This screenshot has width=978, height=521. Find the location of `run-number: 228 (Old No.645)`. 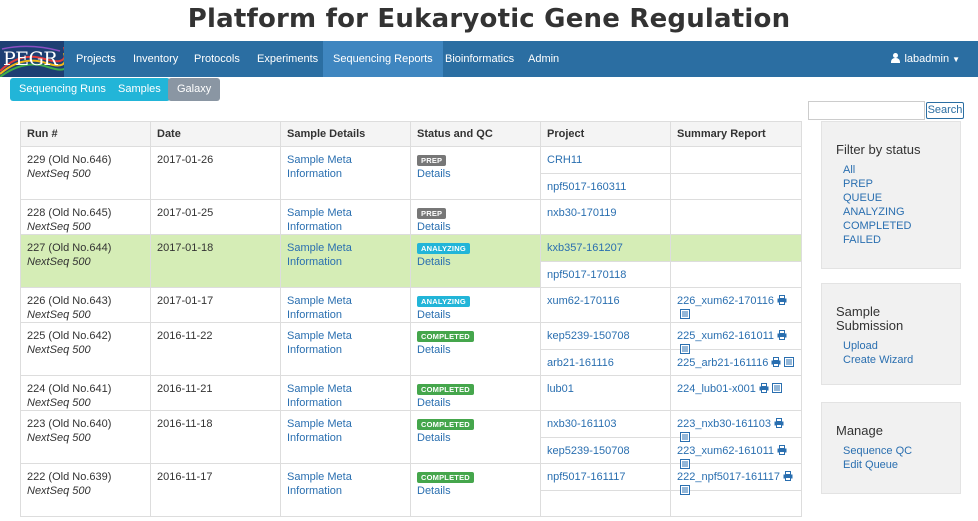

run-number: 228 (Old No.645) is located at coordinates (69, 213).